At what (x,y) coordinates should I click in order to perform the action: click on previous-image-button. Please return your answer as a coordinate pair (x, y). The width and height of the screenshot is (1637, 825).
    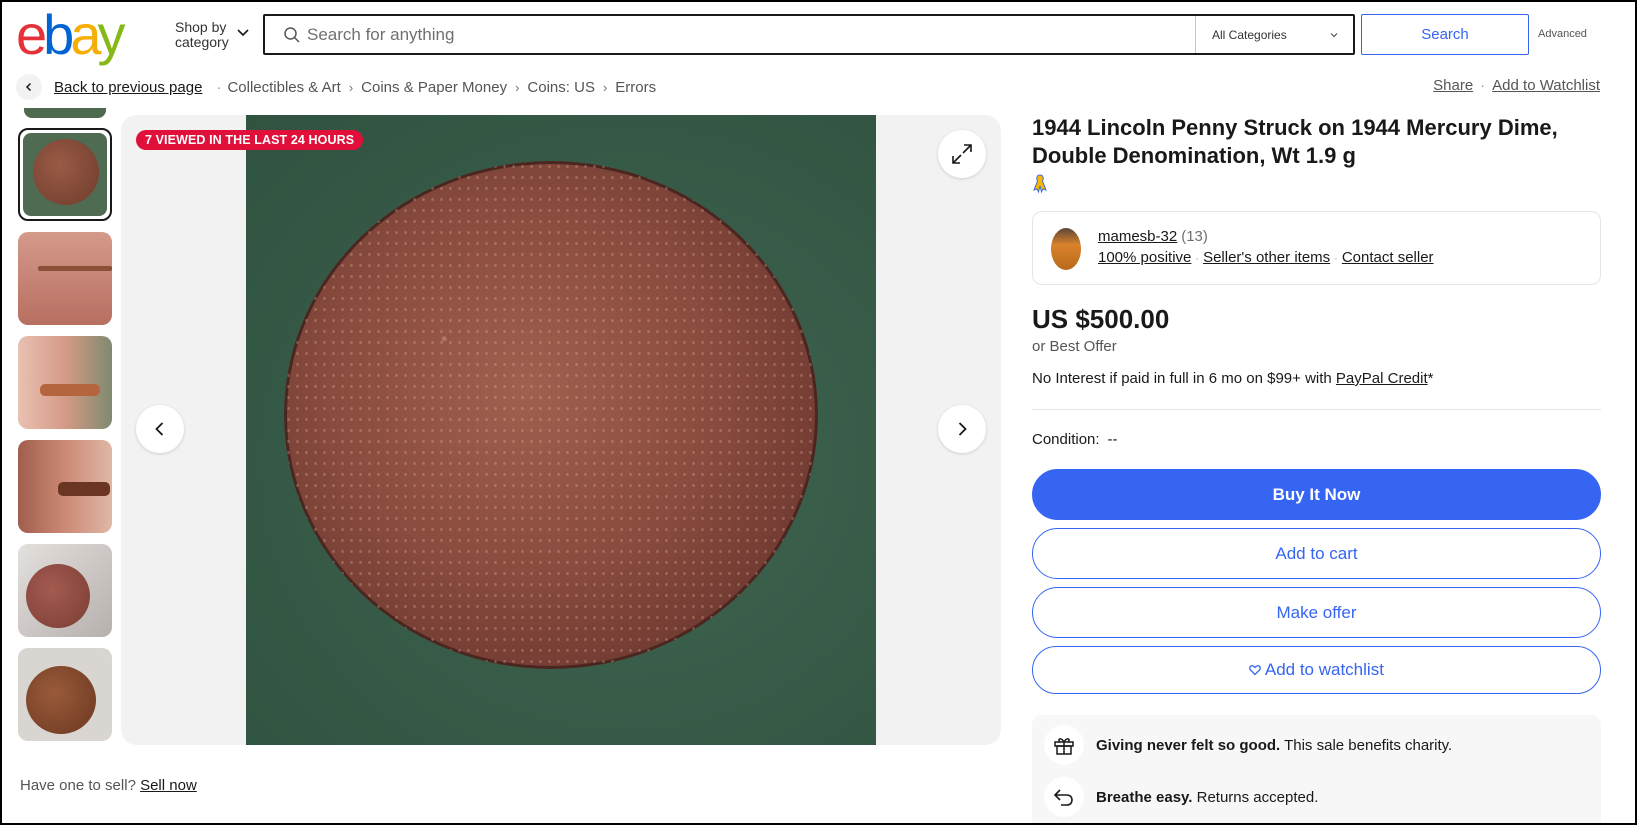
    Looking at the image, I should click on (160, 429).